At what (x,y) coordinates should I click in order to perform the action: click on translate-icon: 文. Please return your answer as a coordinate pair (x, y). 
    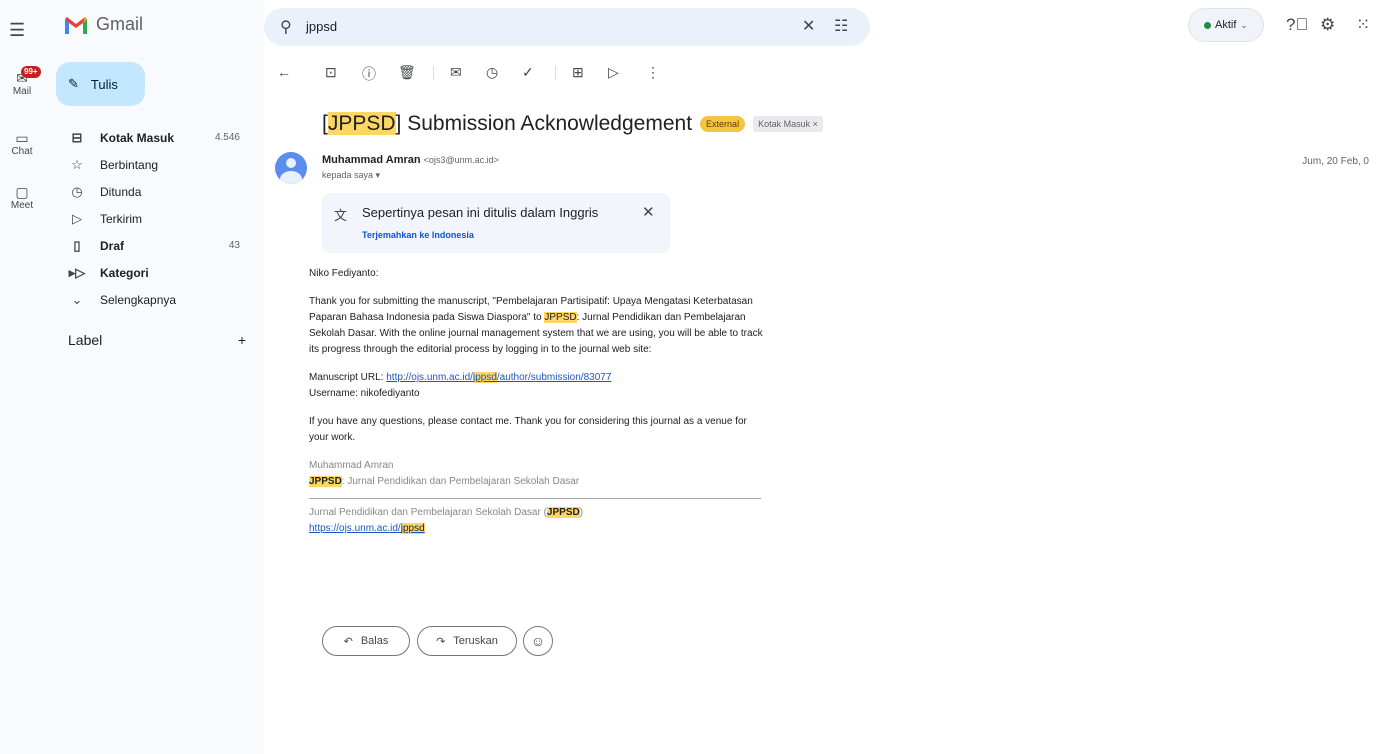
    Looking at the image, I should click on (341, 215).